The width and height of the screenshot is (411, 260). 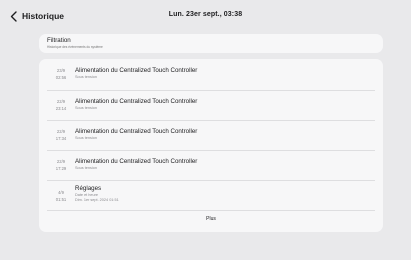 I want to click on filter-subtitle: Historique des événements du système, so click(x=75, y=47).